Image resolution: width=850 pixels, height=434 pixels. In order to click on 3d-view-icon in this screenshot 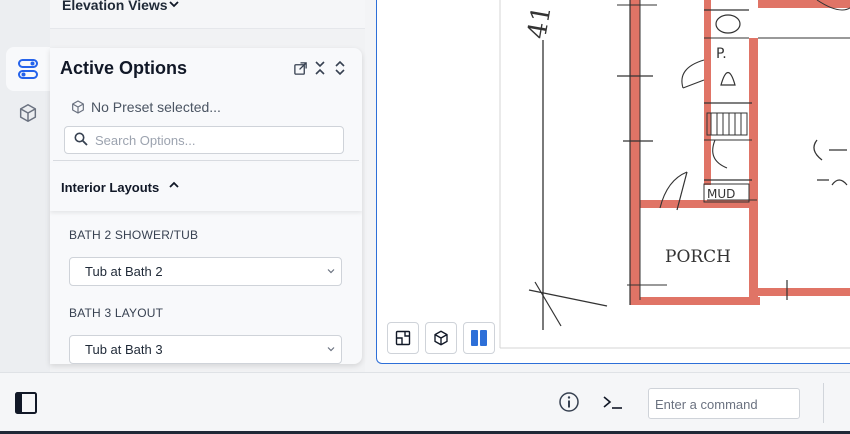, I will do `click(441, 338)`.